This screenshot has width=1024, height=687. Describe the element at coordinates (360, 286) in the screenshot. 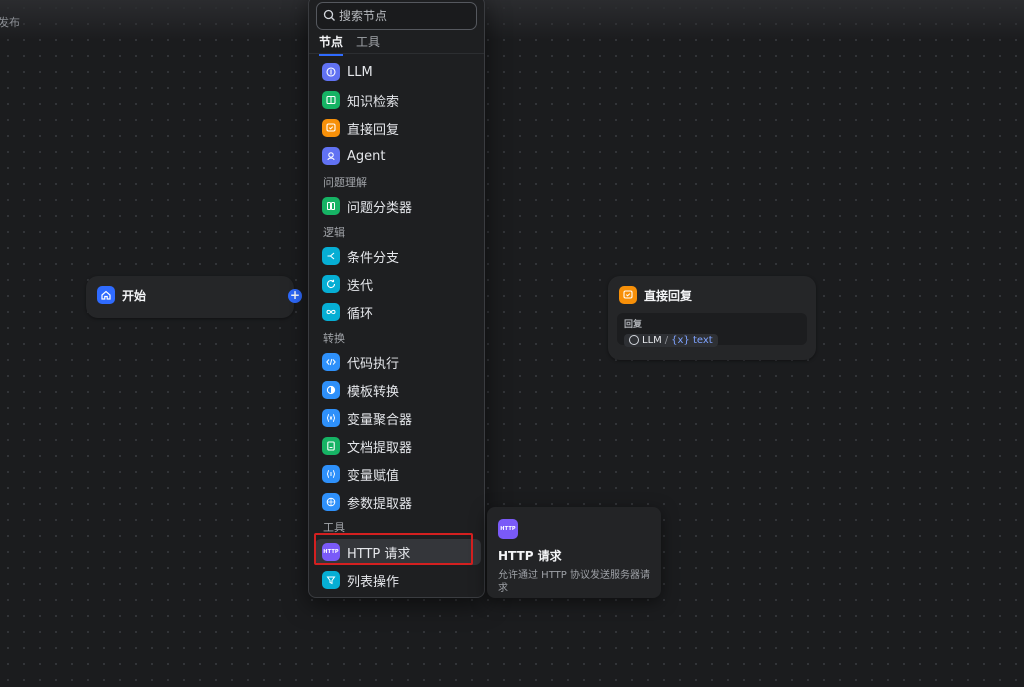

I see `picker-item-label: 迭代` at that location.